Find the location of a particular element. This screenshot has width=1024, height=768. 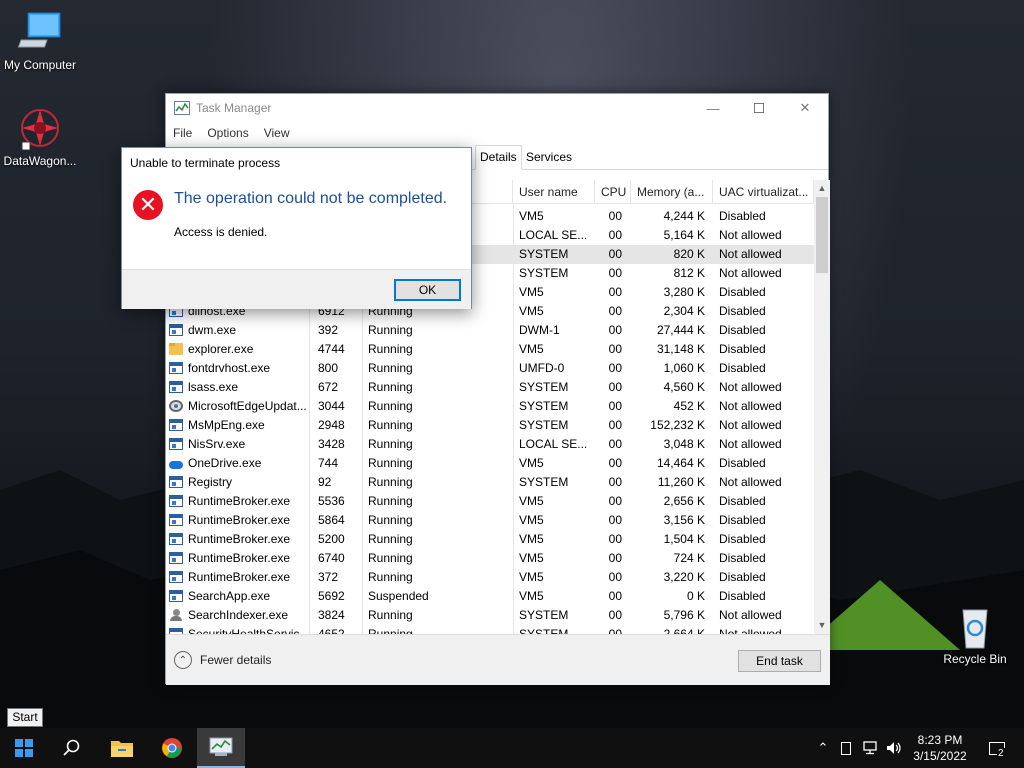

taskbar-file-explorer is located at coordinates (122, 748).